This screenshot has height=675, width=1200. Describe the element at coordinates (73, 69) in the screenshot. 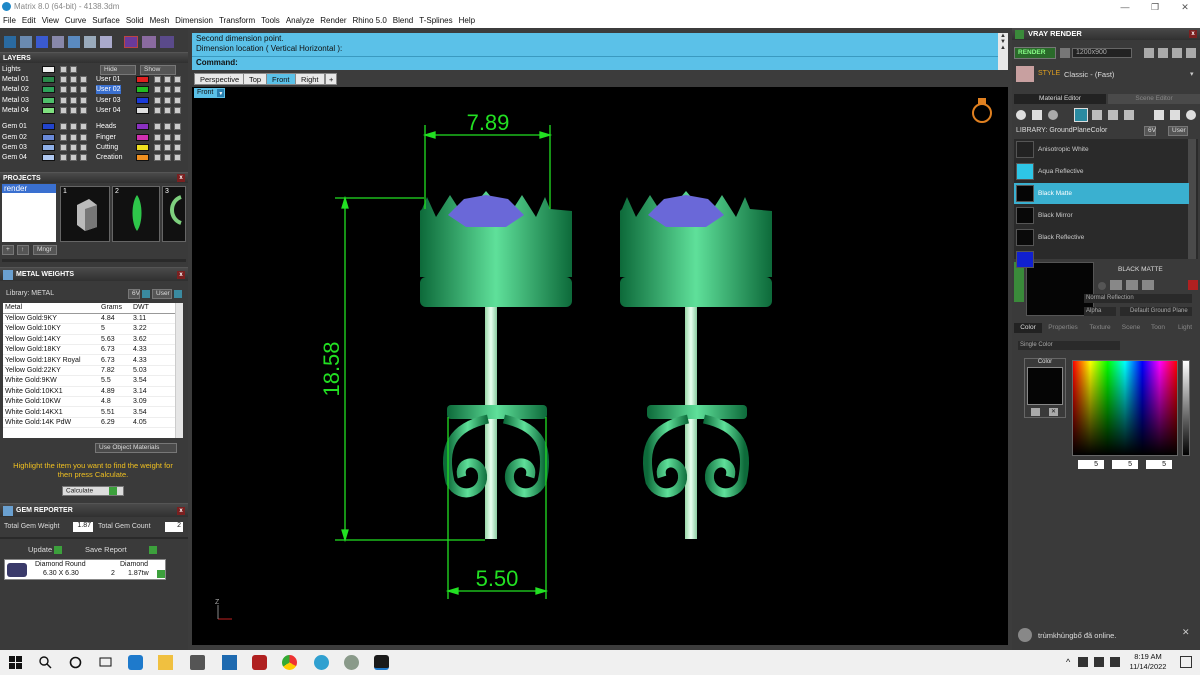

I see `lights-visible-icon` at that location.